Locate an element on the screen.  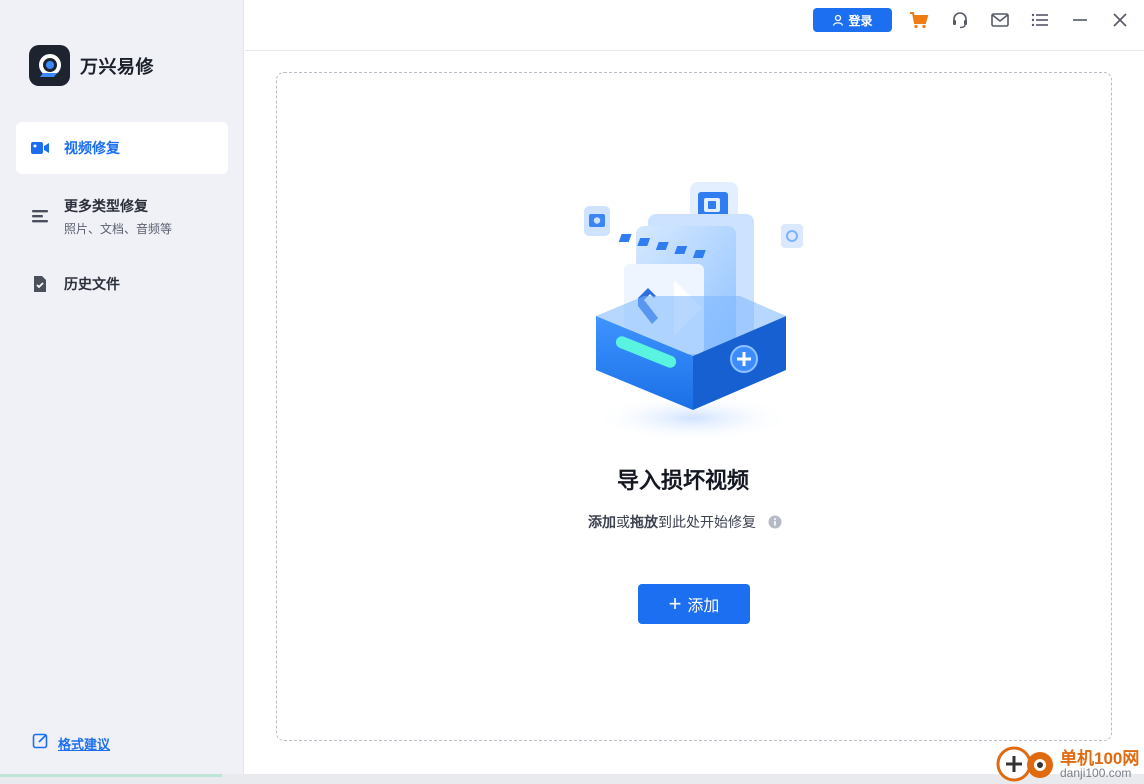
mail-icon is located at coordinates (1000, 20).